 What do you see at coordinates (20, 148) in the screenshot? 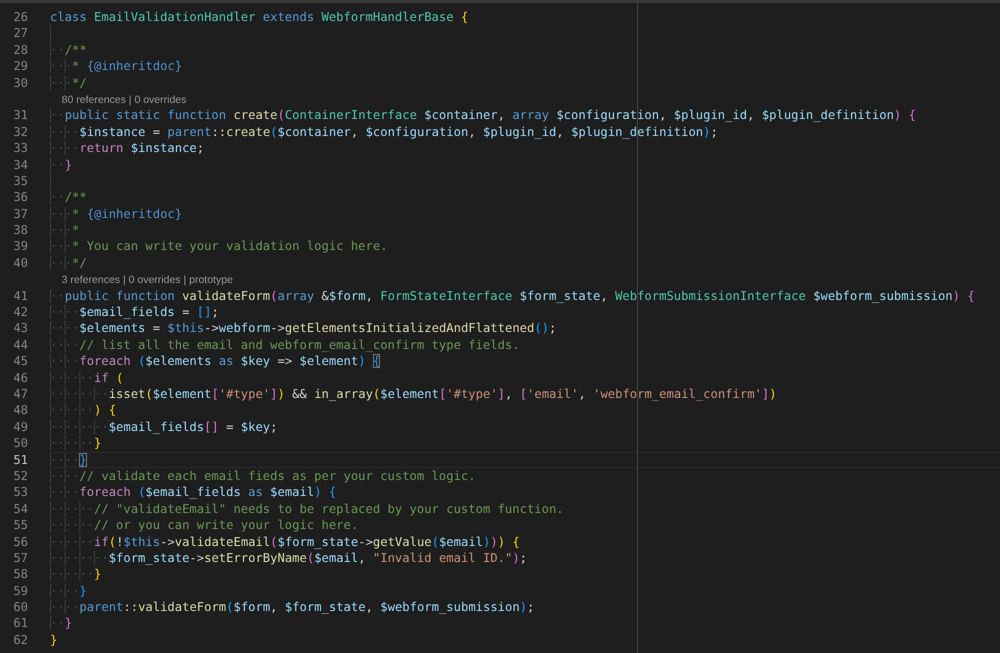
I see `line-number: 33` at bounding box center [20, 148].